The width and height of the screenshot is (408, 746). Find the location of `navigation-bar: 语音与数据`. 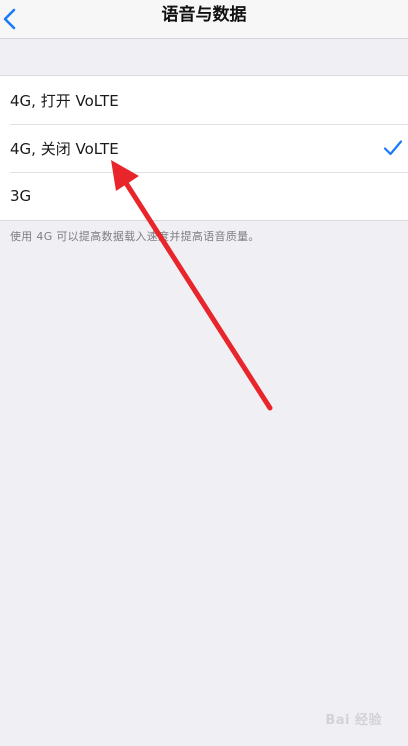

navigation-bar: 语音与数据 is located at coordinates (204, 19).